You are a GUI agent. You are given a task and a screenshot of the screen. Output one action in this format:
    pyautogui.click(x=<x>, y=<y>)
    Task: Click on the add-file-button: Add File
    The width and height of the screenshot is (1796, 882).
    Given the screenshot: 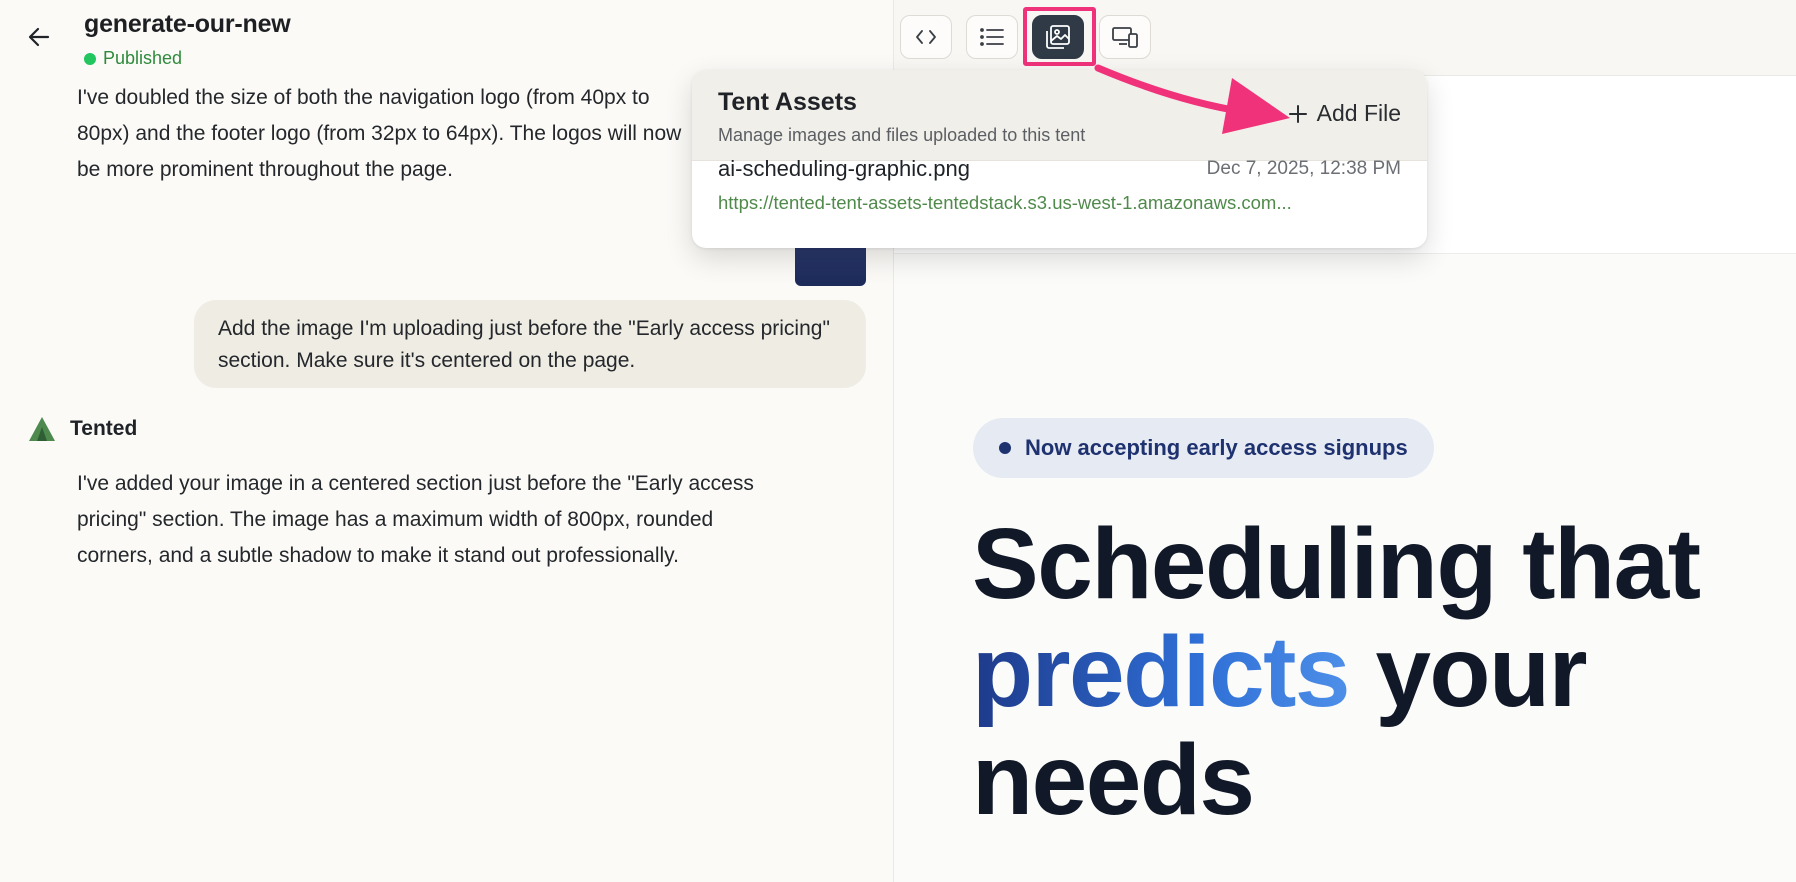 What is the action you would take?
    pyautogui.click(x=1344, y=113)
    